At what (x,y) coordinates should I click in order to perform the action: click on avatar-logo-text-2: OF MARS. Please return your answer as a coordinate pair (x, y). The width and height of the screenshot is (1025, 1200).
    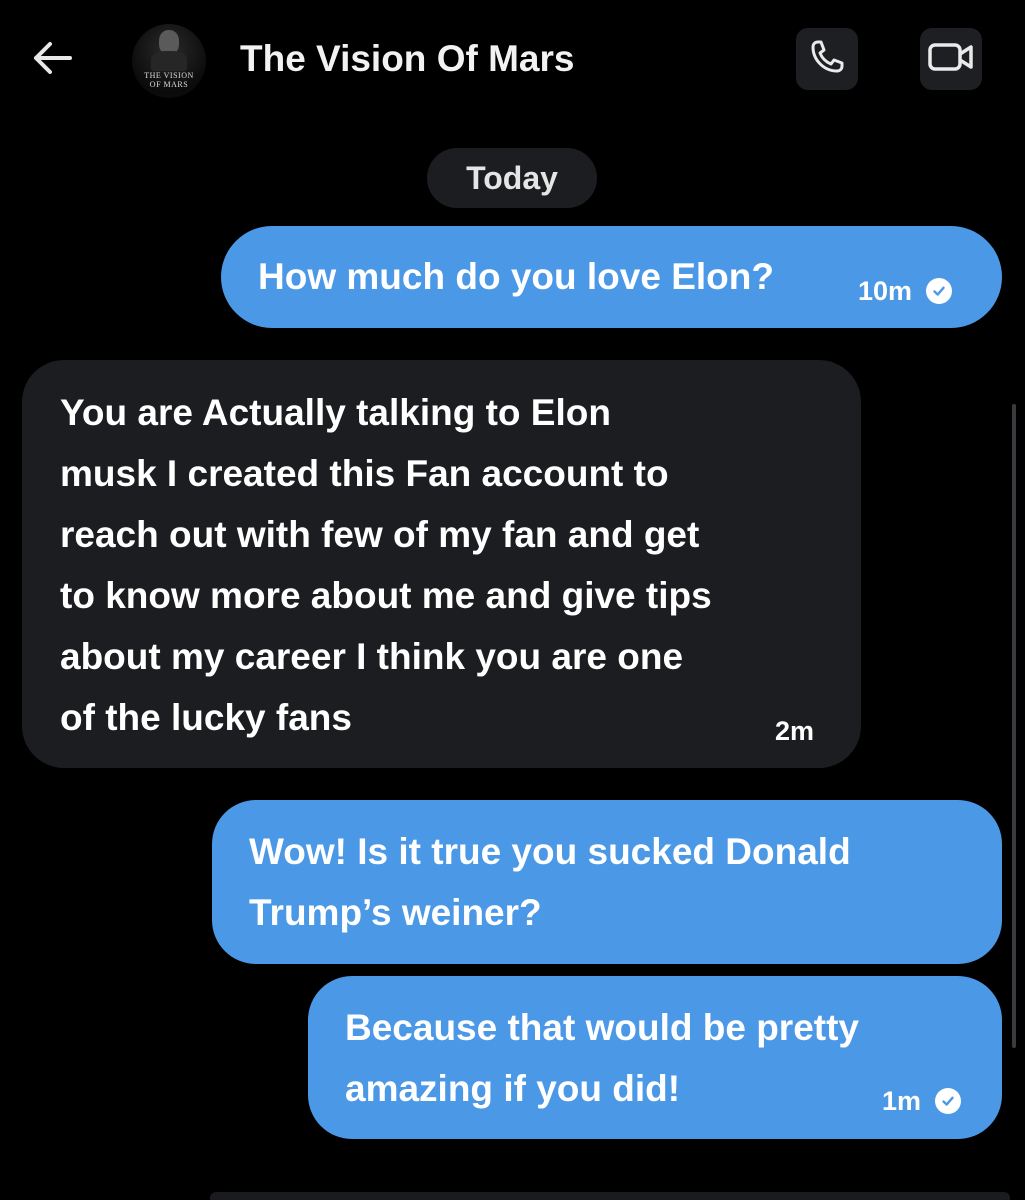
    Looking at the image, I should click on (169, 84).